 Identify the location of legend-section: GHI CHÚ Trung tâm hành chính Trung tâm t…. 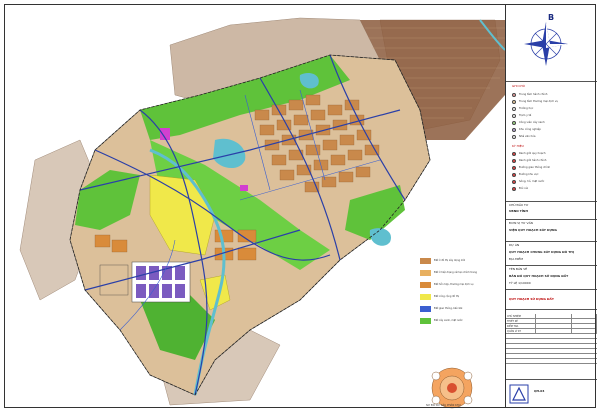
(551, 142).